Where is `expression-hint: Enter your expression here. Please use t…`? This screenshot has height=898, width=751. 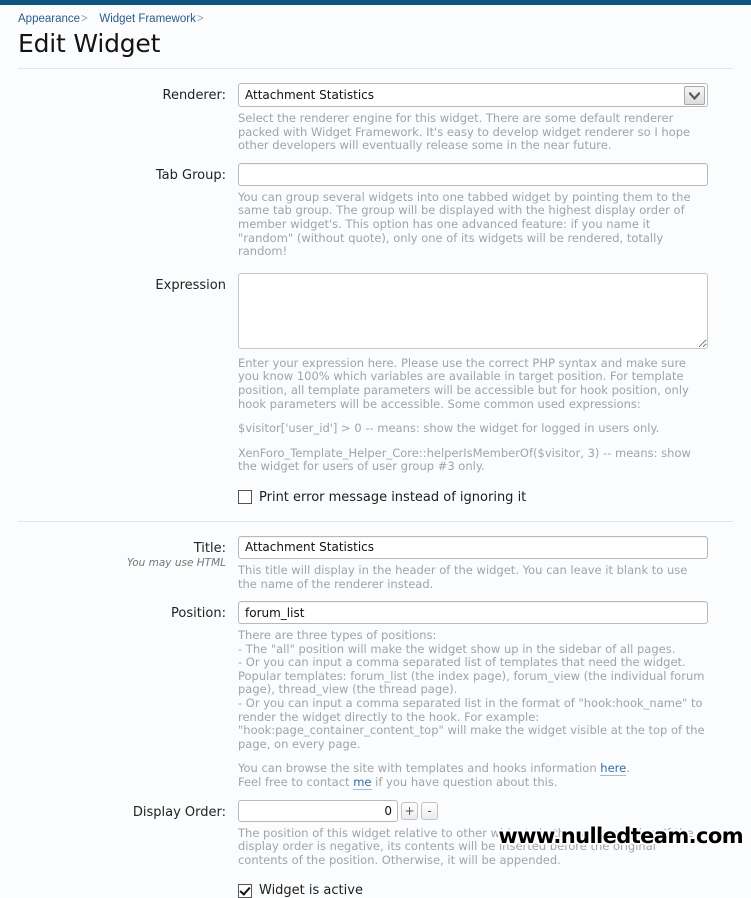
expression-hint: Enter your expression here. Please use t… is located at coordinates (473, 414).